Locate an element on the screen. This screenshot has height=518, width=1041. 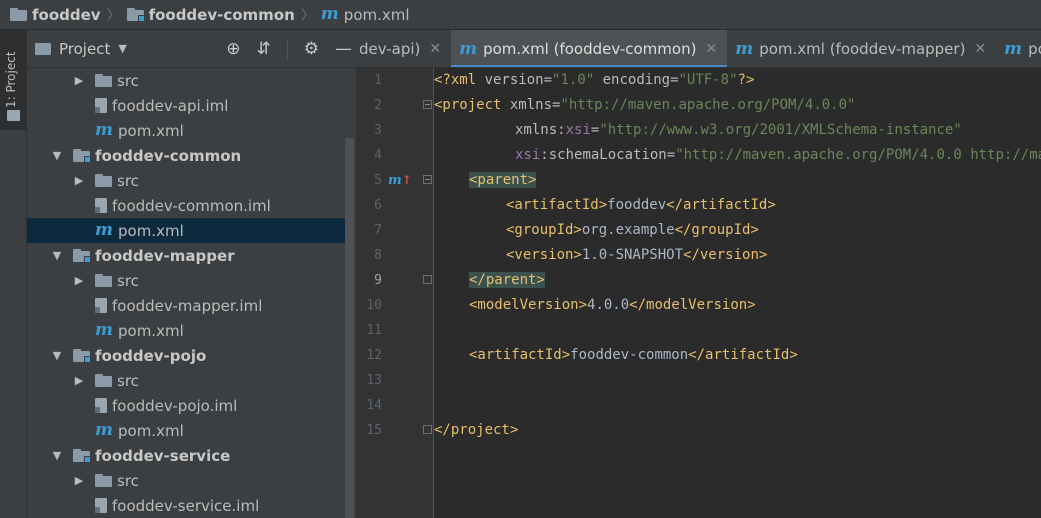
tab-pom-fooddev-mapper: m pom.xml (fooddev-mapper) ✕ is located at coordinates (861, 48).